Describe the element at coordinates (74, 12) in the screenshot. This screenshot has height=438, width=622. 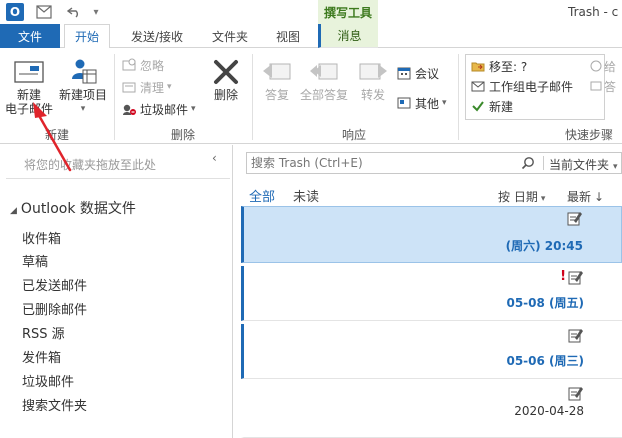
I see `undo-icon` at that location.